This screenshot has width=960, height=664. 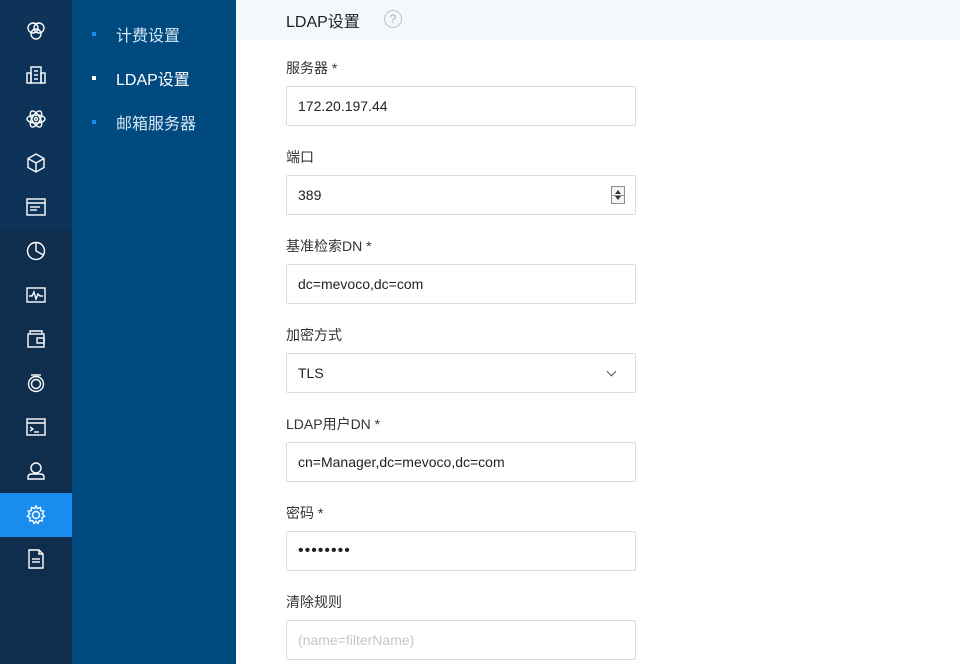 What do you see at coordinates (148, 36) in the screenshot?
I see `submenu-item-label: 计费设置` at bounding box center [148, 36].